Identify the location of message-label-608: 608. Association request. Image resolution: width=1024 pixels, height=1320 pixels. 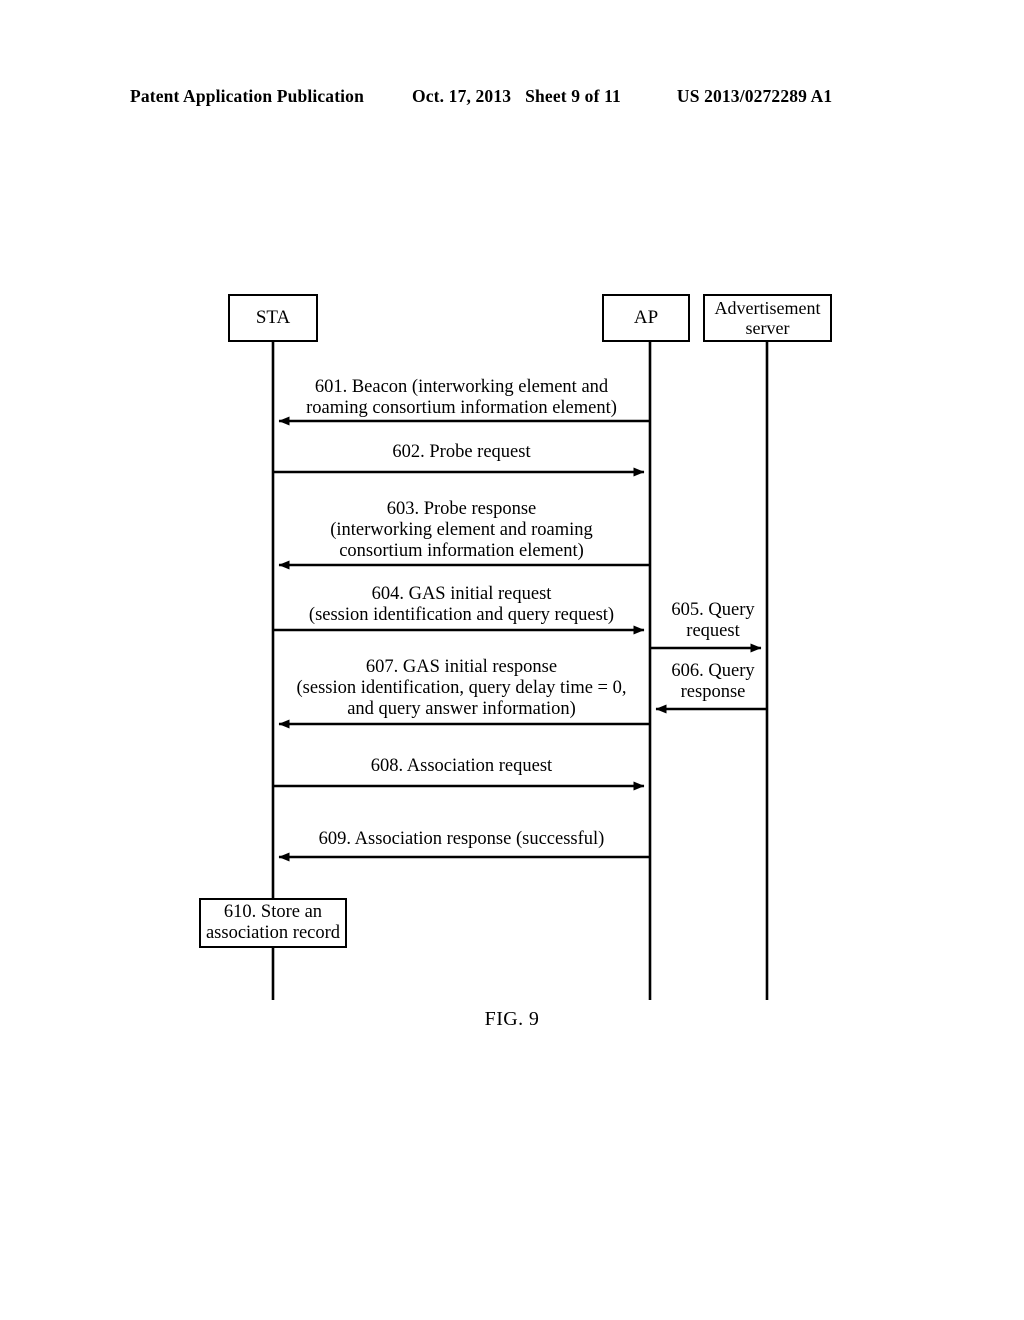
(461, 766).